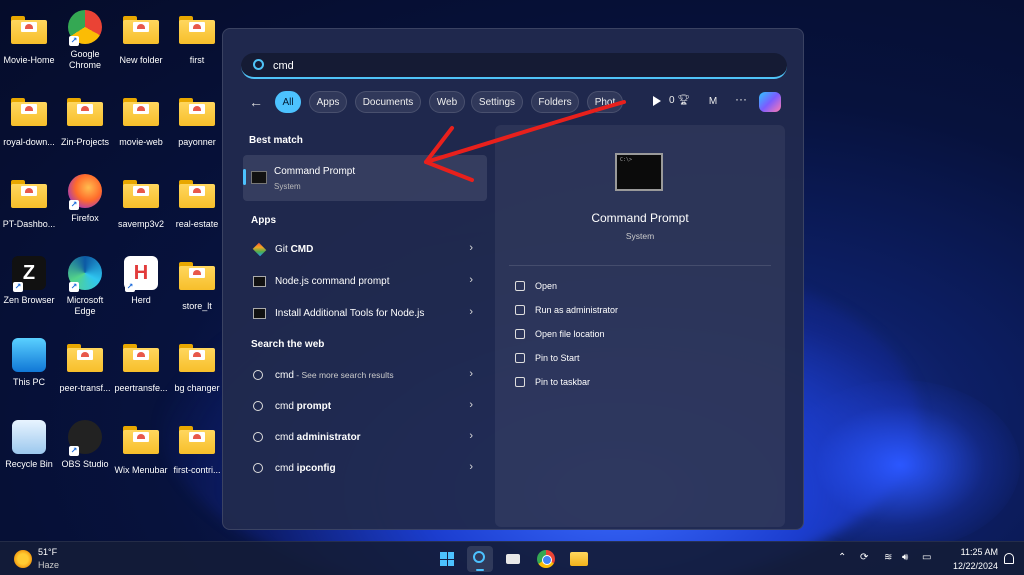 The width and height of the screenshot is (1024, 575). I want to click on desktop-icon: This PC, so click(29, 363).